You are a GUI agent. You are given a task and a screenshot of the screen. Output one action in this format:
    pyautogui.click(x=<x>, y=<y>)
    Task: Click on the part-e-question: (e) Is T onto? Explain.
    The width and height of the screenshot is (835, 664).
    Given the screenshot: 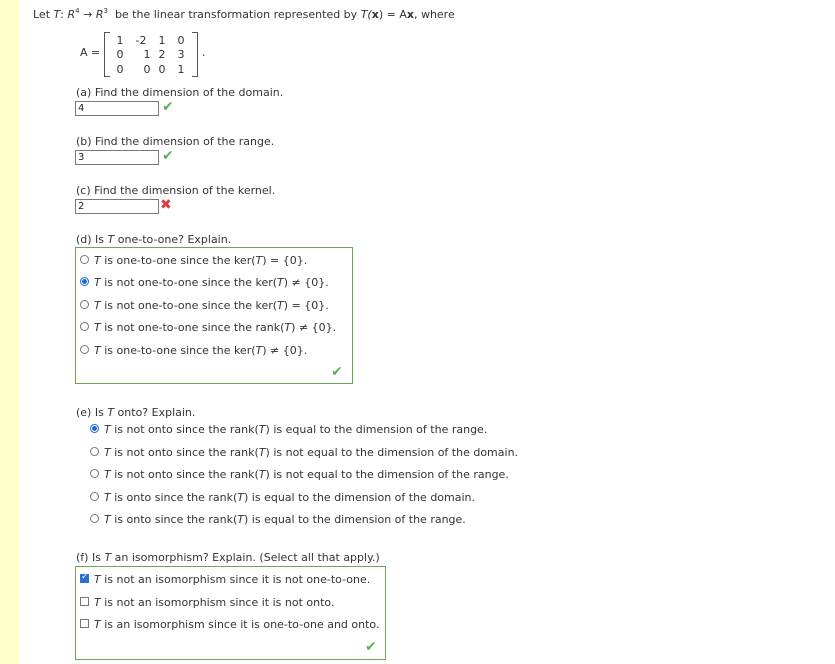 What is the action you would take?
    pyautogui.click(x=135, y=412)
    